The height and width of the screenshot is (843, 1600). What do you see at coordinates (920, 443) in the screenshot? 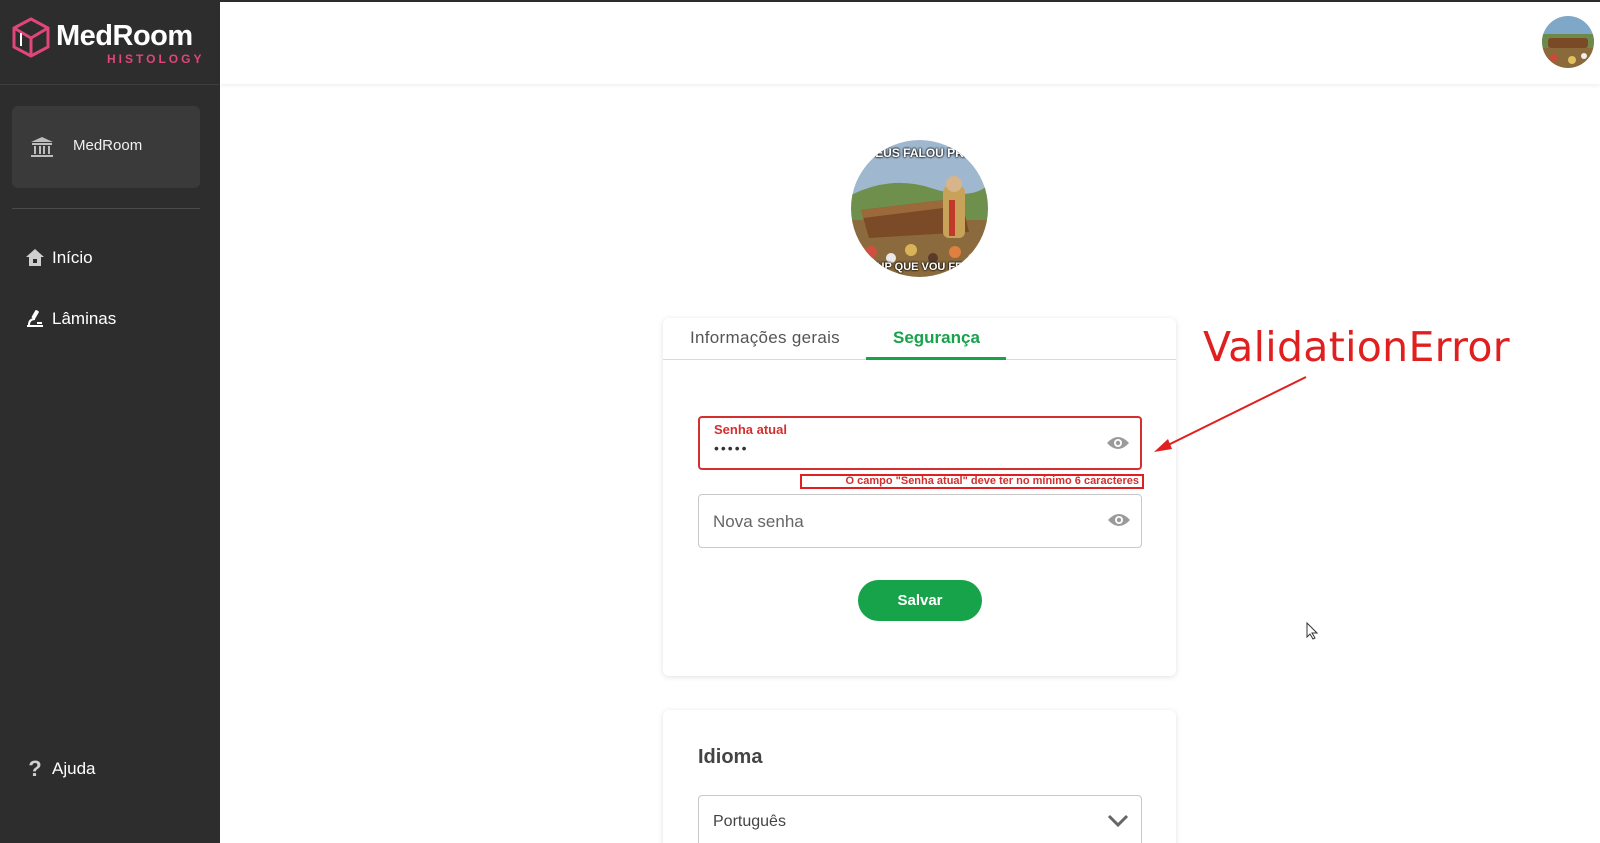
I see `current-password-field: Senha atual •••••` at bounding box center [920, 443].